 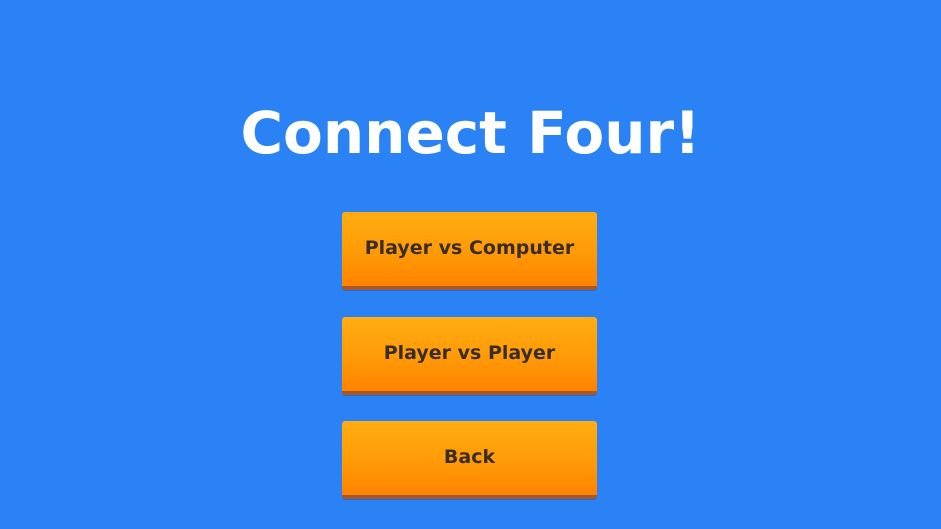 I want to click on back-label: Back, so click(x=469, y=457).